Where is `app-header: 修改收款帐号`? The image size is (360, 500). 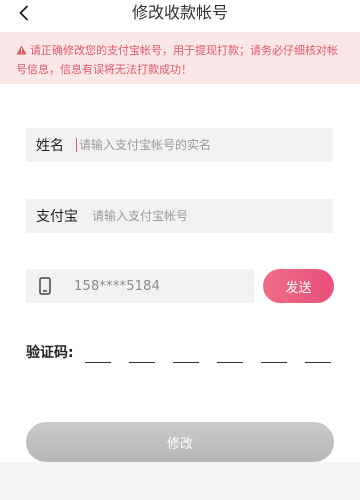 app-header: 修改收款帐号 is located at coordinates (180, 15).